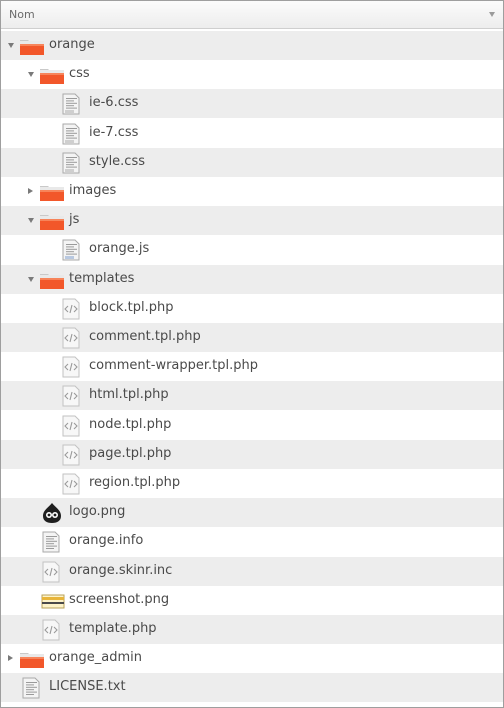 The width and height of the screenshot is (504, 708). I want to click on tree-row: templates, so click(252, 279).